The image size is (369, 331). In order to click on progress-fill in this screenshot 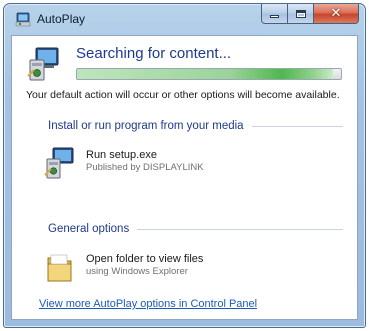, I will do `click(205, 74)`.